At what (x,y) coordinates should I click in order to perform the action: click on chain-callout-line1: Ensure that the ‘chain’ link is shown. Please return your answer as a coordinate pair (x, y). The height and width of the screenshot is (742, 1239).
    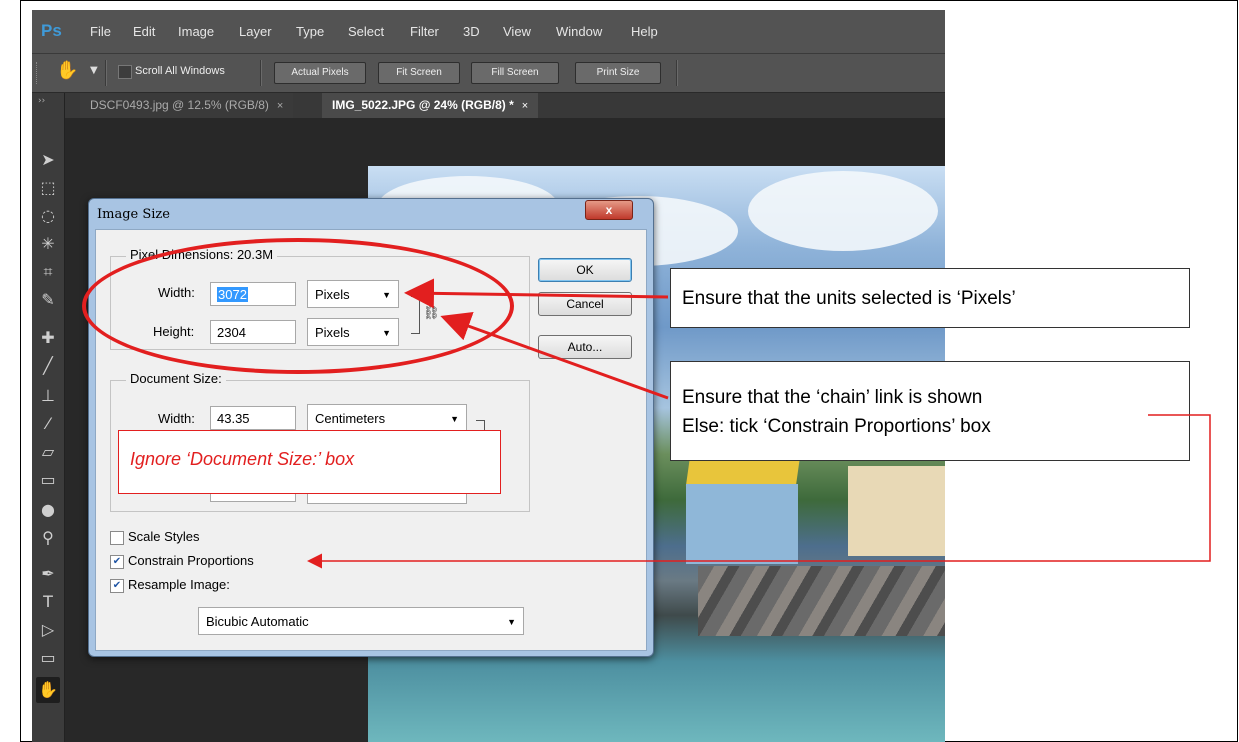
    Looking at the image, I should click on (832, 397).